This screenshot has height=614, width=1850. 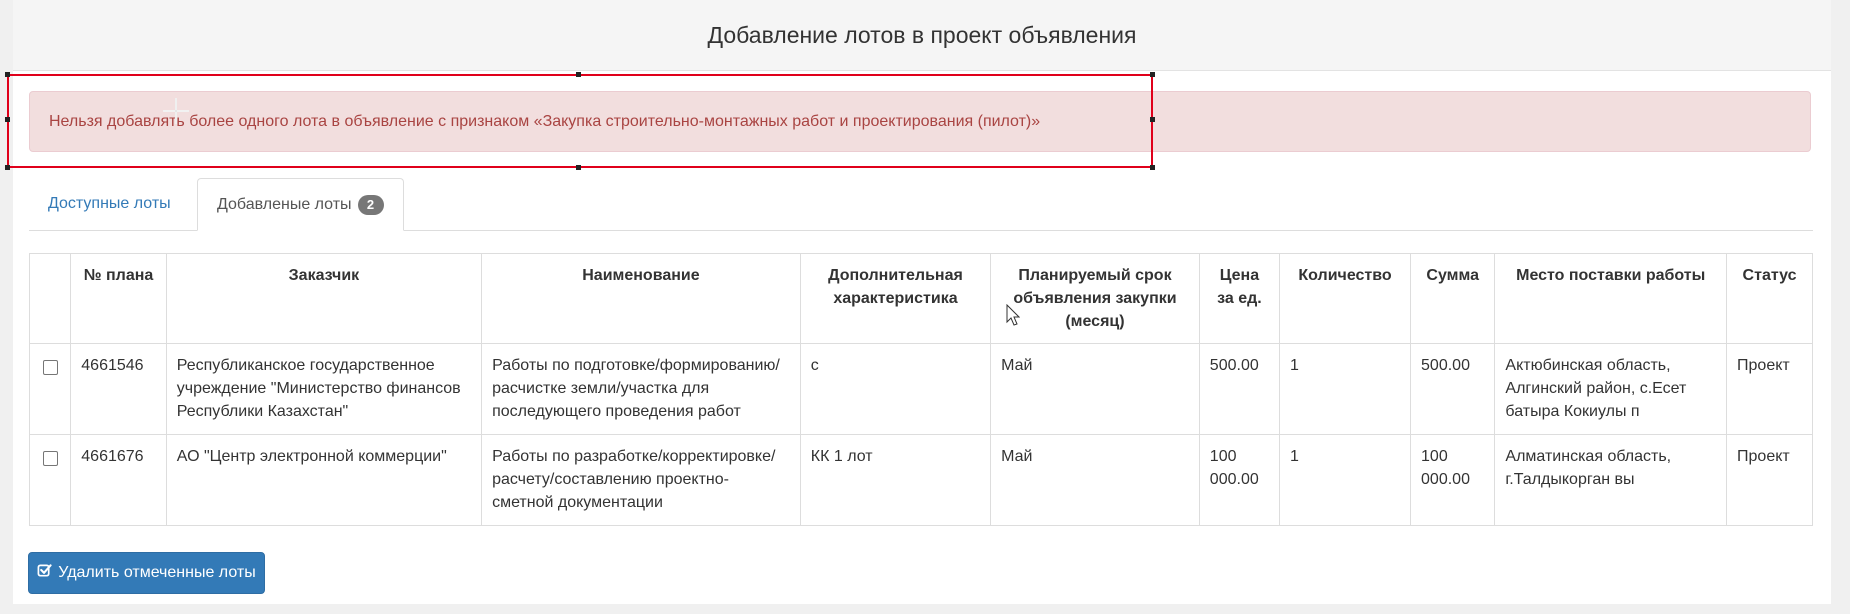 What do you see at coordinates (895, 480) in the screenshot?
I see `cell-extra: КК 1 лот` at bounding box center [895, 480].